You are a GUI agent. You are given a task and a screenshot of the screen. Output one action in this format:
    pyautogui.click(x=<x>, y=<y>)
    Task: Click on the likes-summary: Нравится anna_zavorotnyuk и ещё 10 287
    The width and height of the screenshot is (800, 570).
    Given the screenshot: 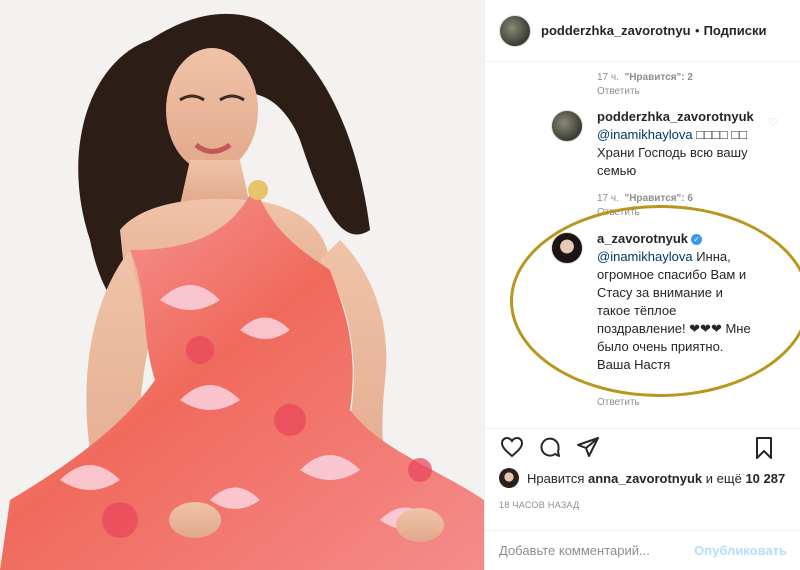 What is the action you would take?
    pyautogui.click(x=642, y=478)
    